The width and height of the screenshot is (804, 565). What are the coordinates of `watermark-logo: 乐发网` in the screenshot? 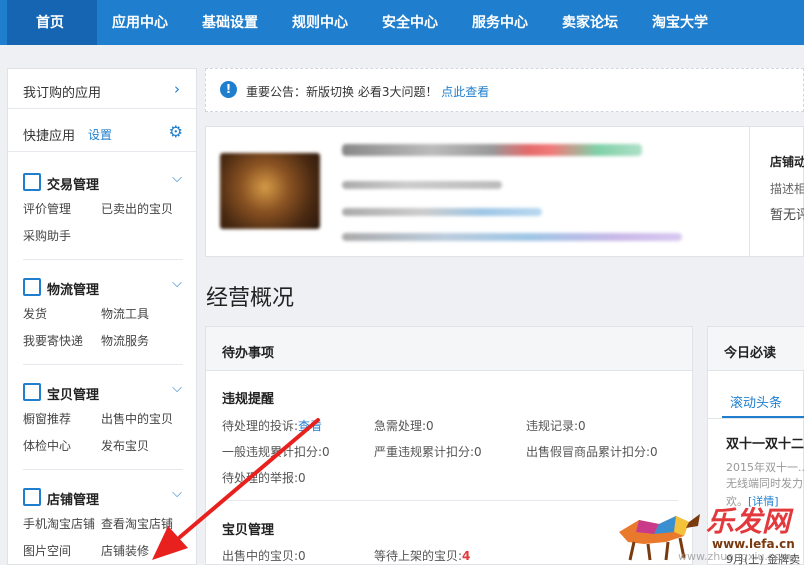 It's located at (748, 521).